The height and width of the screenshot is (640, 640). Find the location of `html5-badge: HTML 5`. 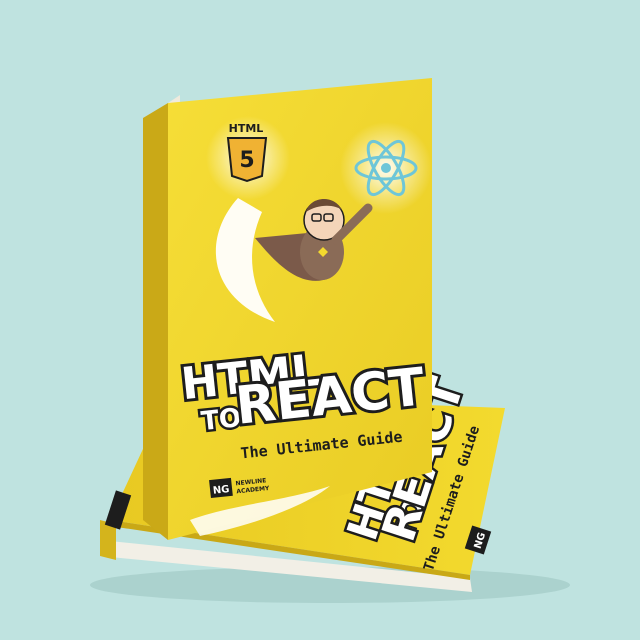

html5-badge: HTML 5 is located at coordinates (248, 158).